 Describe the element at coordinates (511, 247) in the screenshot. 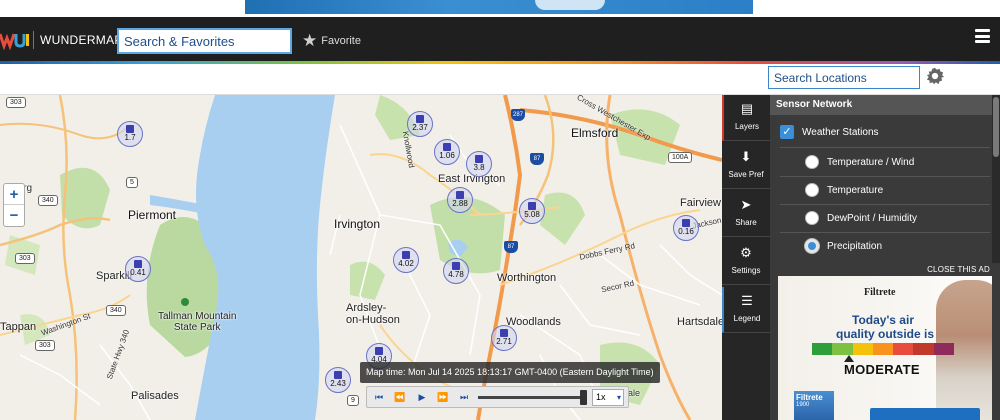

I see `interstate-shield: 87` at that location.